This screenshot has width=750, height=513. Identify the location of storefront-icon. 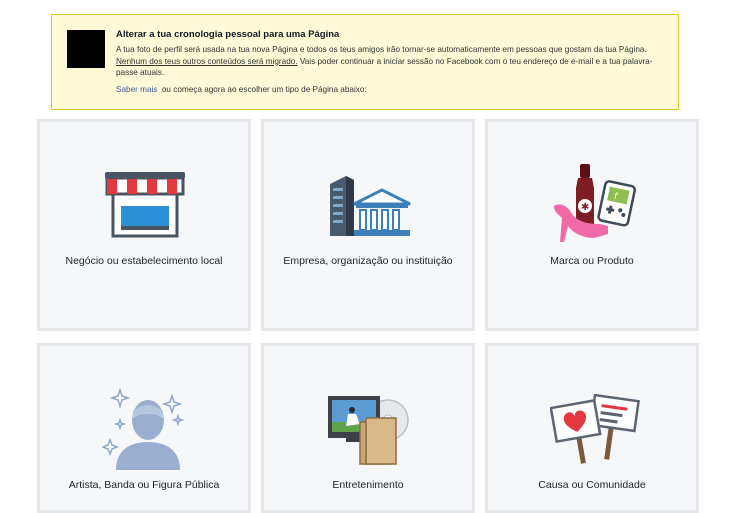
(145, 205).